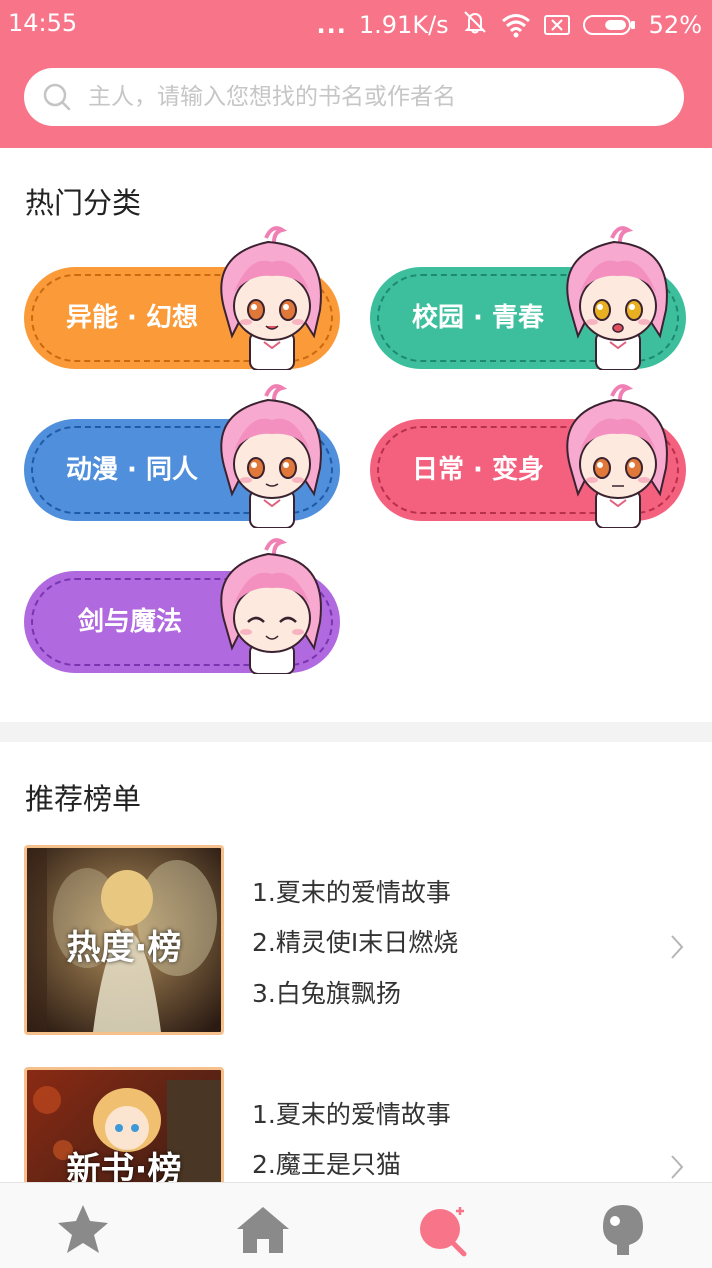  I want to click on category-label: 动漫 · 同人, so click(132, 470).